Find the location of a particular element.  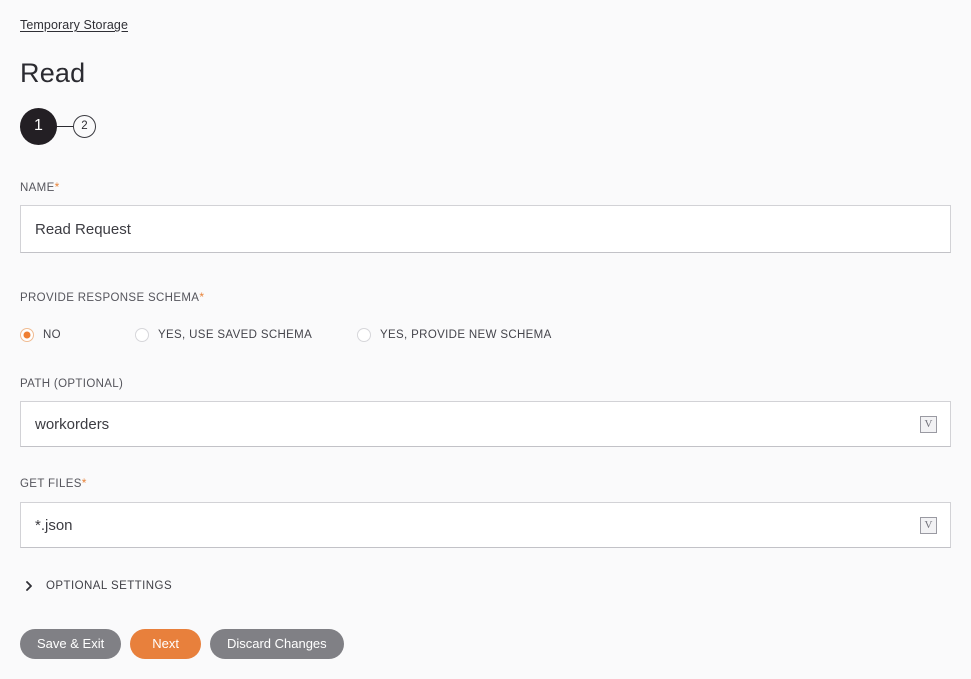

next-button: Next is located at coordinates (165, 644).